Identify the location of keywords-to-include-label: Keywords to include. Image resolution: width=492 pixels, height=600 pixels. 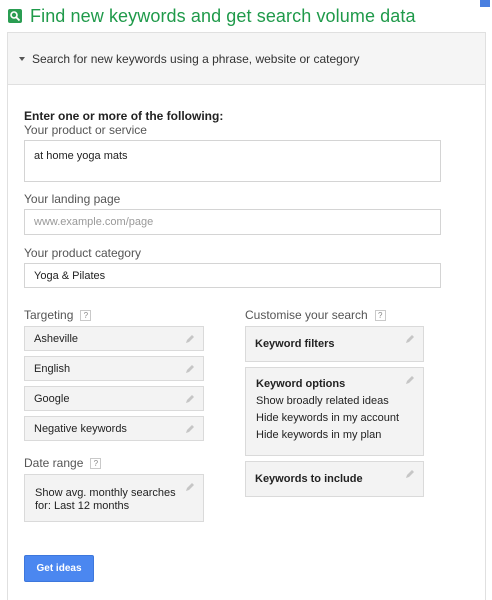
(309, 479).